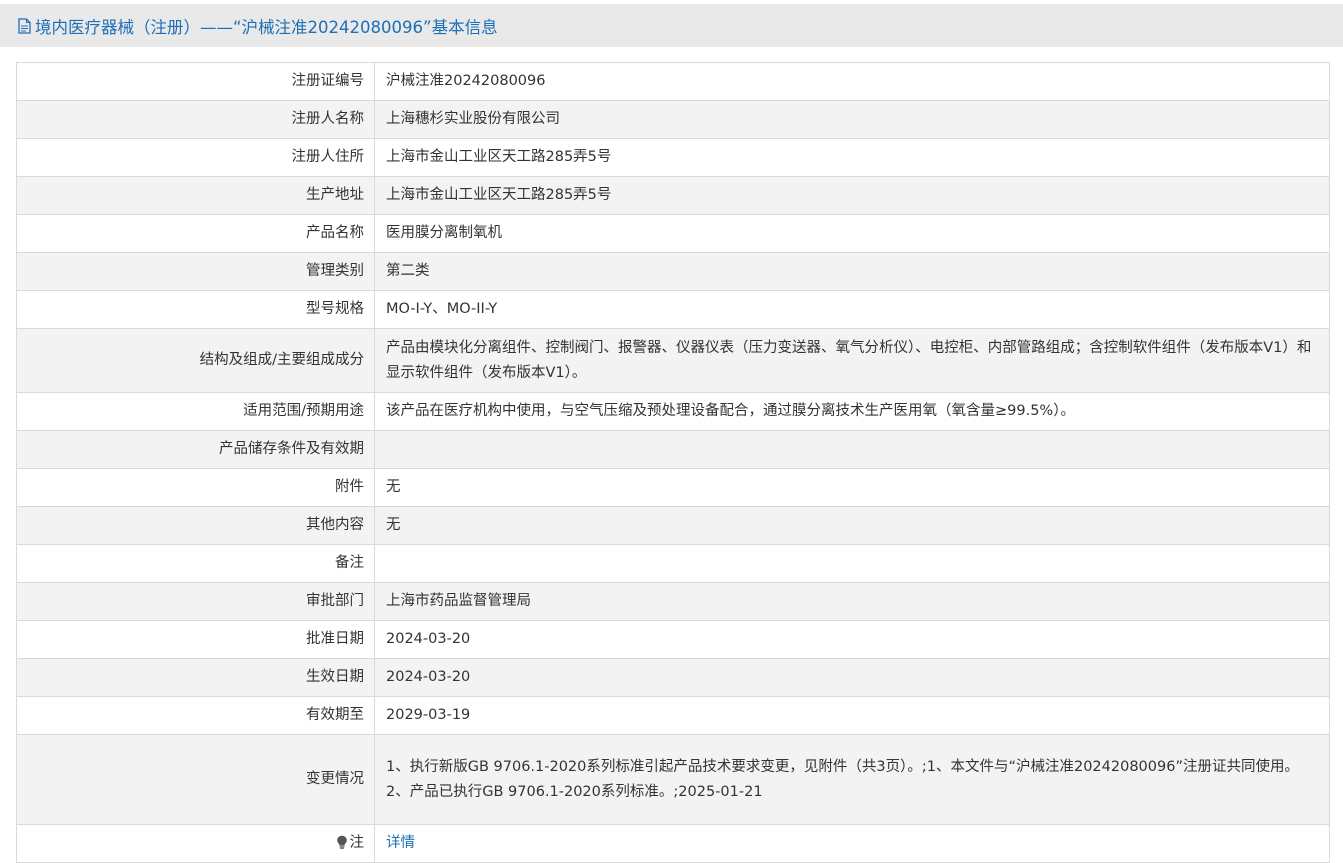  I want to click on table-row: 生效日期 2024-03-20, so click(673, 677).